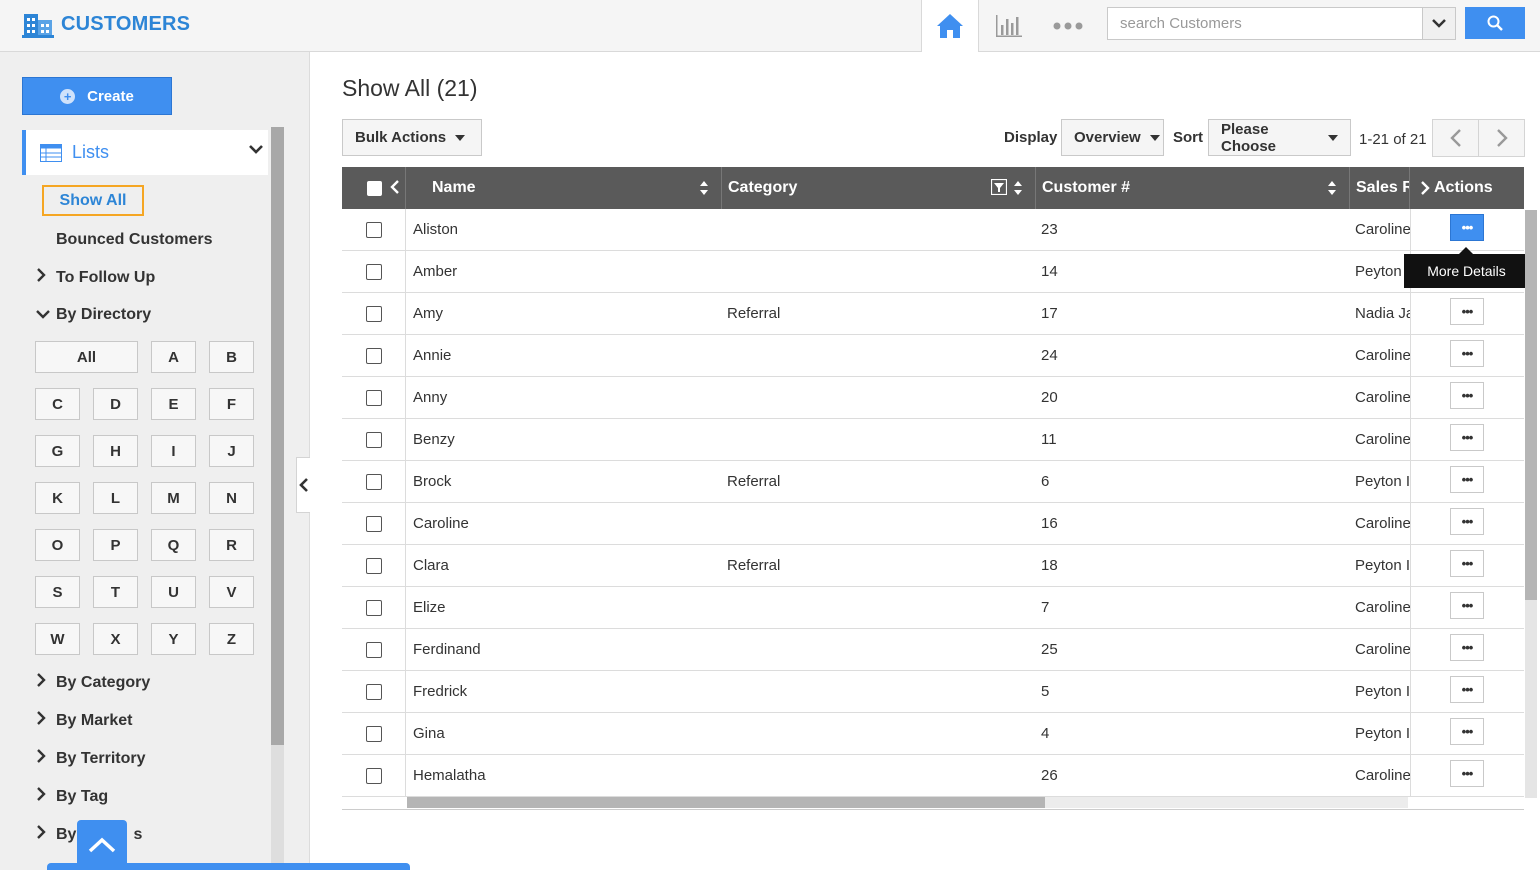 The image size is (1540, 870). What do you see at coordinates (1265, 23) in the screenshot?
I see `search-input` at bounding box center [1265, 23].